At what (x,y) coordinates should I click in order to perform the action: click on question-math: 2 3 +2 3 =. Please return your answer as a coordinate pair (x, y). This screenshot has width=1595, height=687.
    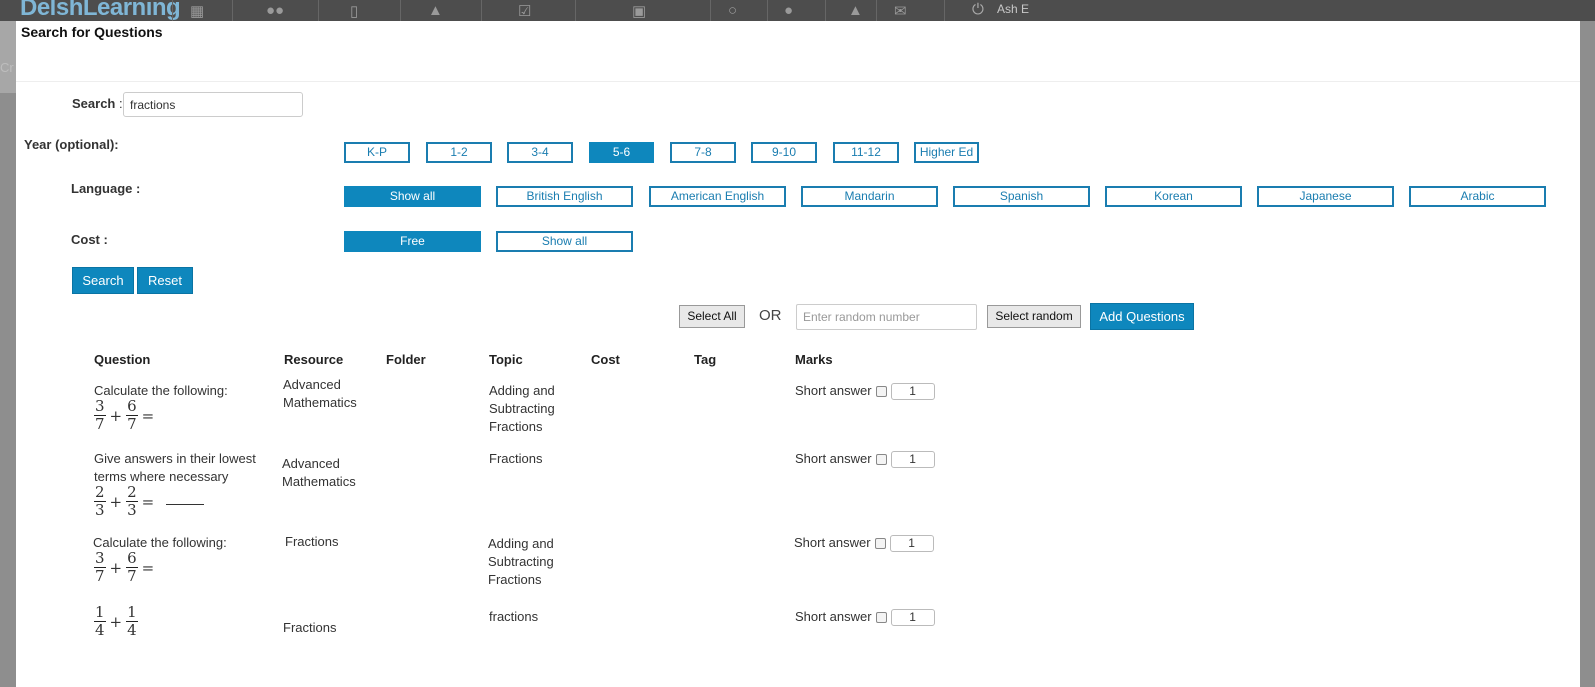
    Looking at the image, I should click on (149, 501).